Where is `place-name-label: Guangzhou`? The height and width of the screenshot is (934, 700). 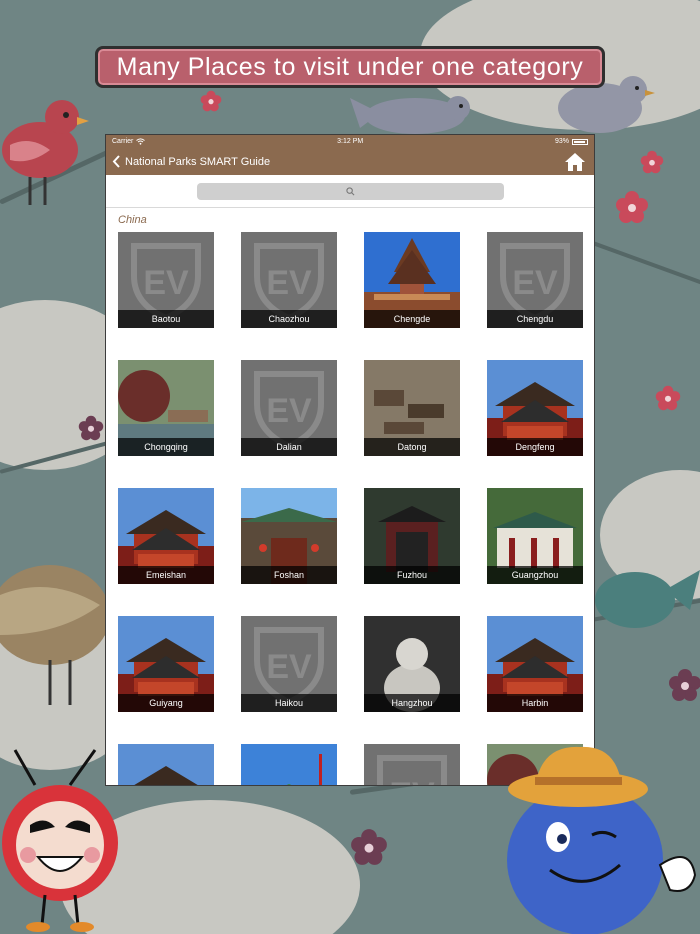
place-name-label: Guangzhou is located at coordinates (535, 575).